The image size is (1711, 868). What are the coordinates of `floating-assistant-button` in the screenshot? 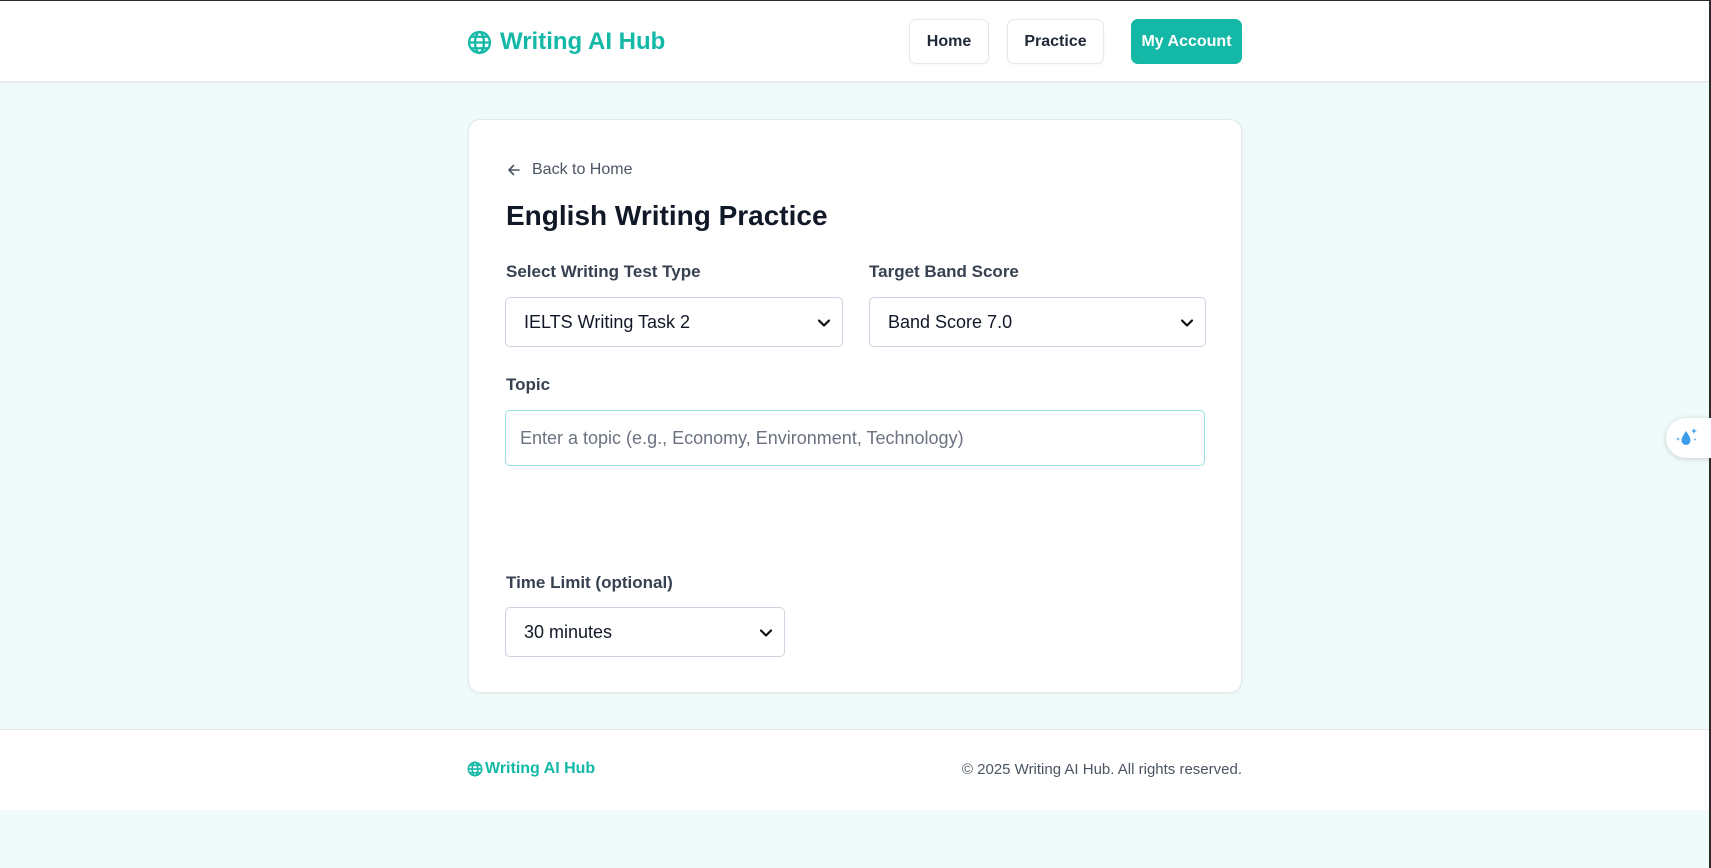 It's located at (1688, 438).